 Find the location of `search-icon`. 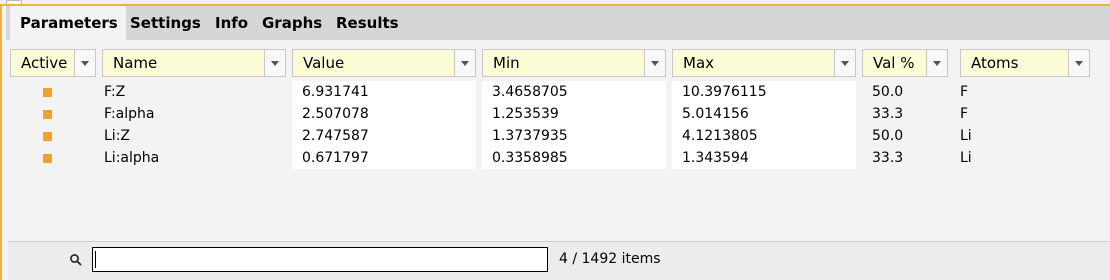

search-icon is located at coordinates (76, 260).